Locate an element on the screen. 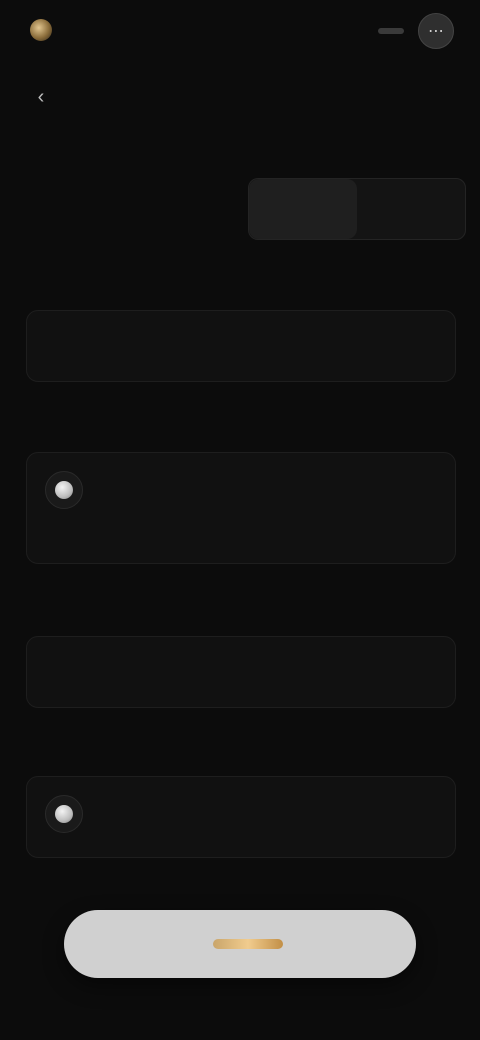  token-icon is located at coordinates (64, 490).